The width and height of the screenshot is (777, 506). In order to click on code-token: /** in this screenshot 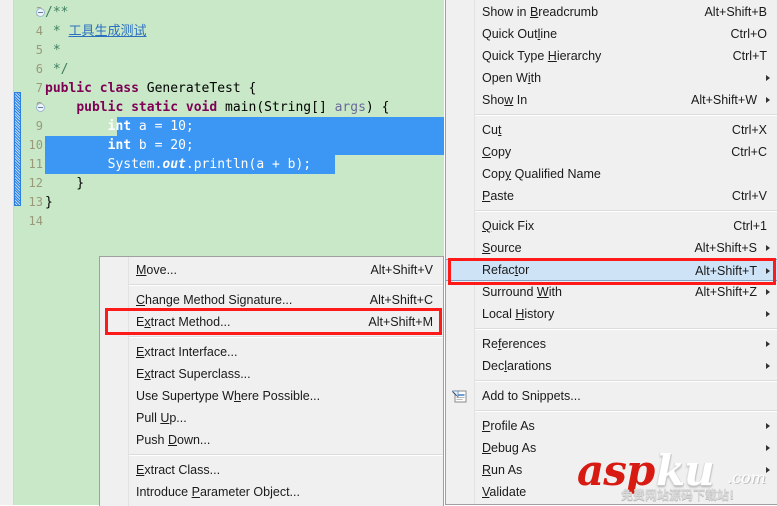, I will do `click(57, 12)`.